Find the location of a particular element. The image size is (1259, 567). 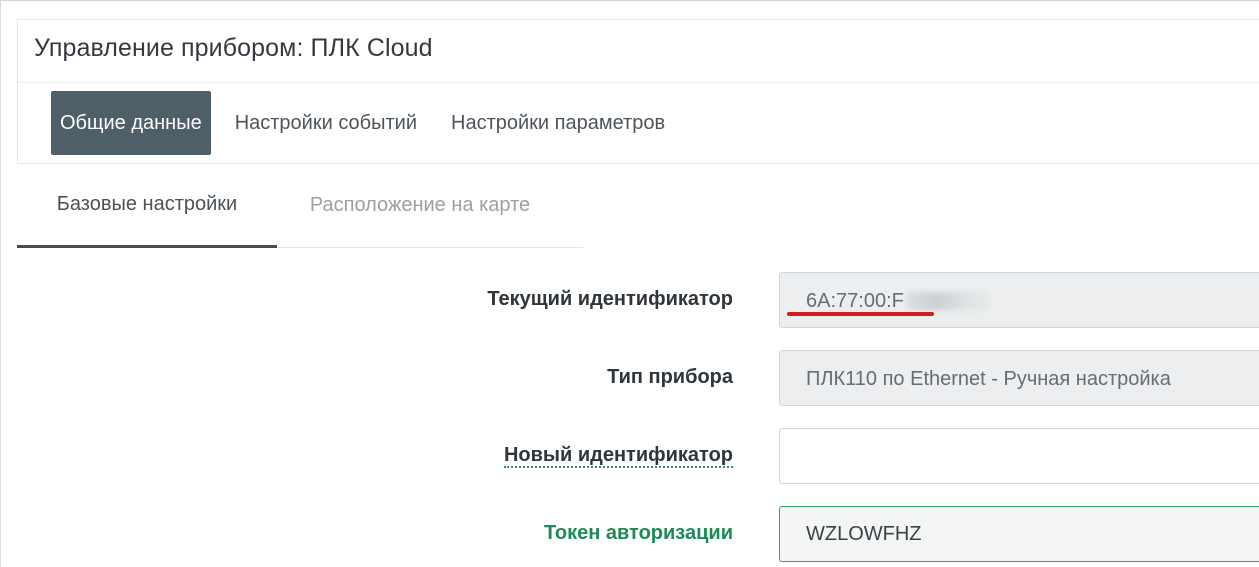

new-id-row: Новый идентификатор is located at coordinates (629, 456).